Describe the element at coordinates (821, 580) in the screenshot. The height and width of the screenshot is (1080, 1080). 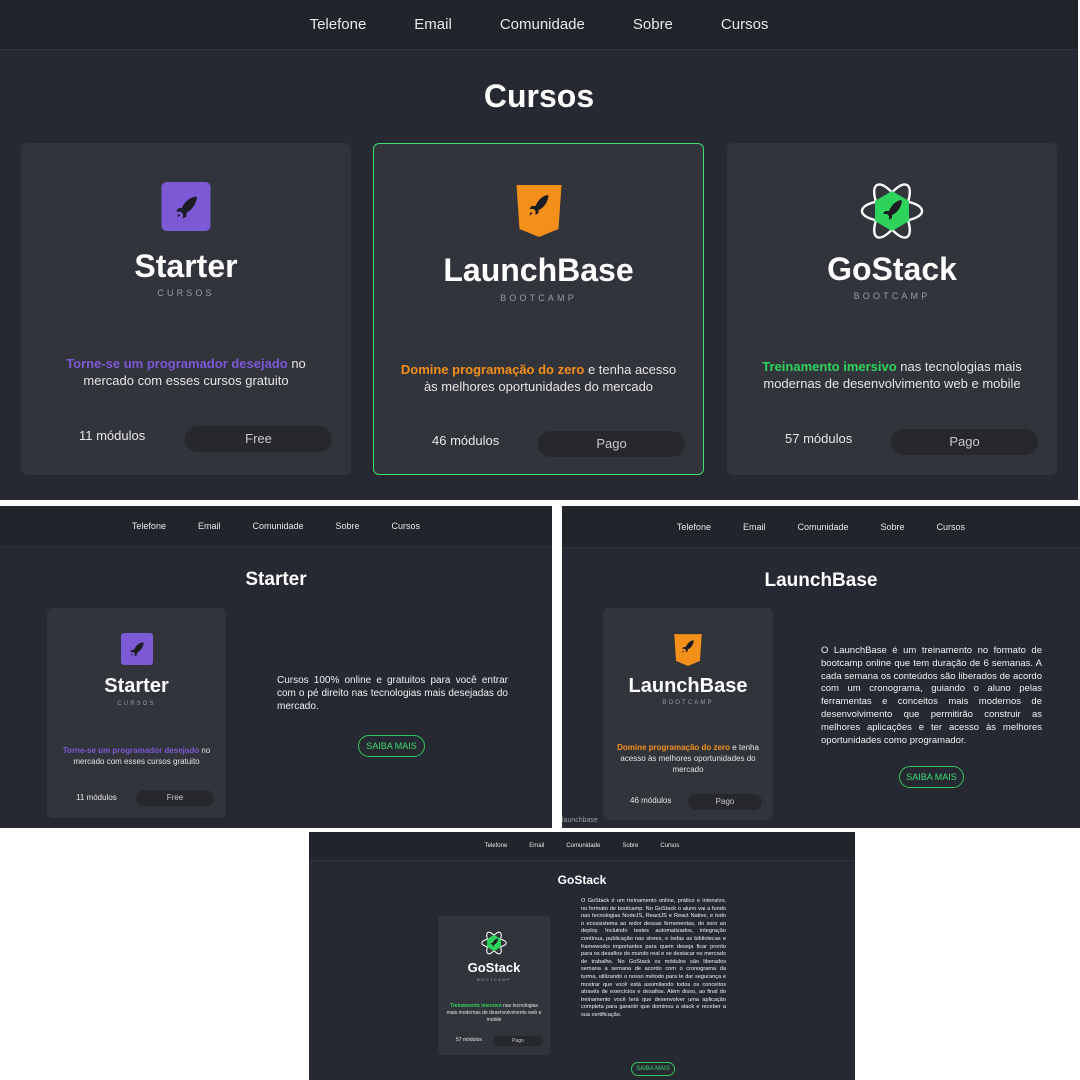
I see `page-title: LaunchBase` at that location.